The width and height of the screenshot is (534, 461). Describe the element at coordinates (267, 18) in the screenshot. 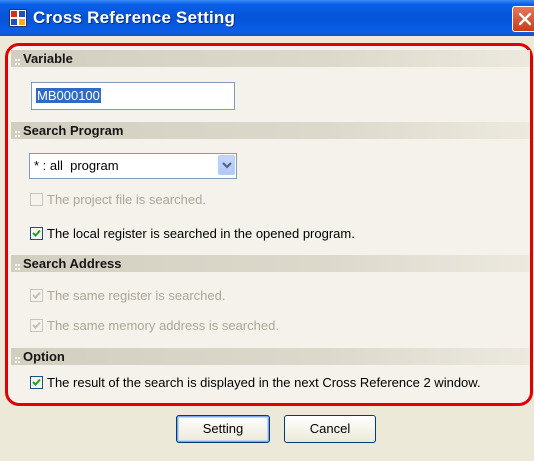

I see `title-bar: Cross Reference Setting` at that location.